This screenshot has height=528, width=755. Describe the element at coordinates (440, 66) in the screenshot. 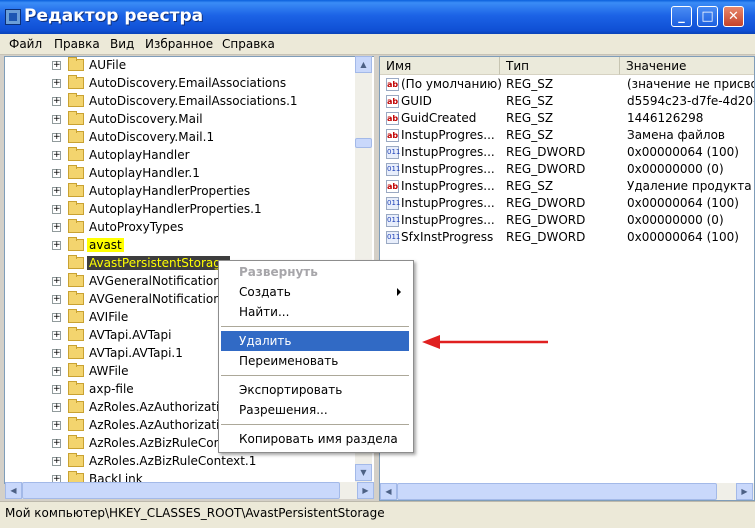

I see `column-name-header: Имя` at that location.